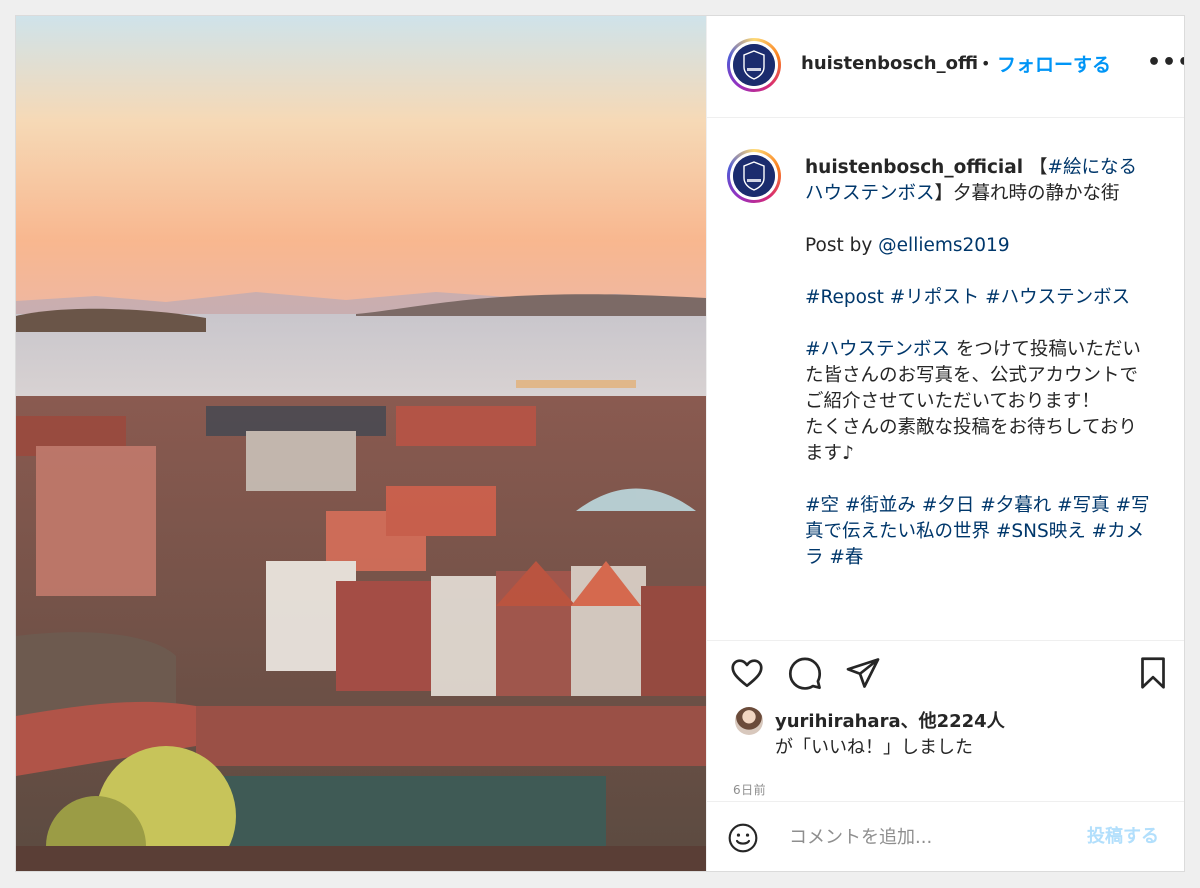 Image resolution: width=1200 pixels, height=888 pixels. What do you see at coordinates (1015, 505) in the screenshot?
I see `hashtag-link: #夕暮れ` at bounding box center [1015, 505].